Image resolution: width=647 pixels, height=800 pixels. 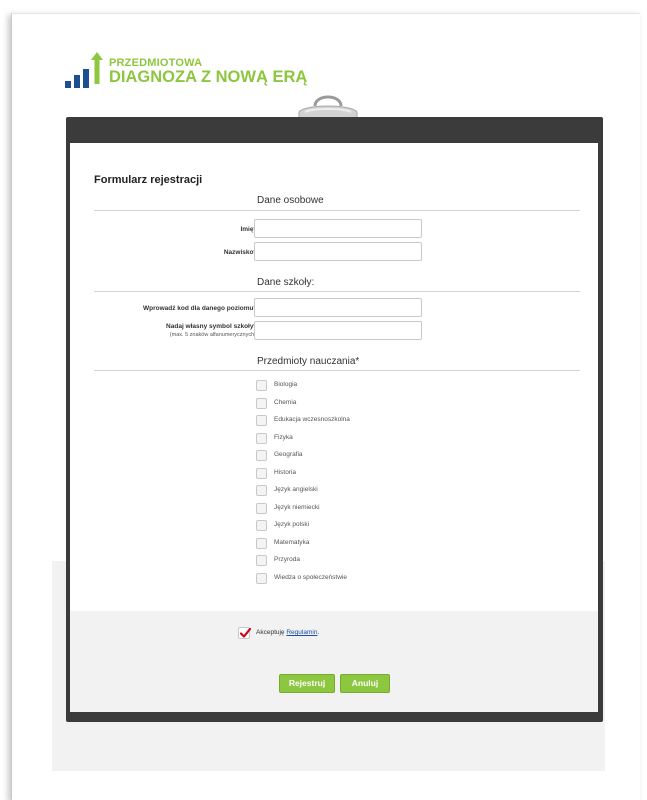 I want to click on school-symbol-label: Nadaj własny symbol szkoły*, so click(x=211, y=326).